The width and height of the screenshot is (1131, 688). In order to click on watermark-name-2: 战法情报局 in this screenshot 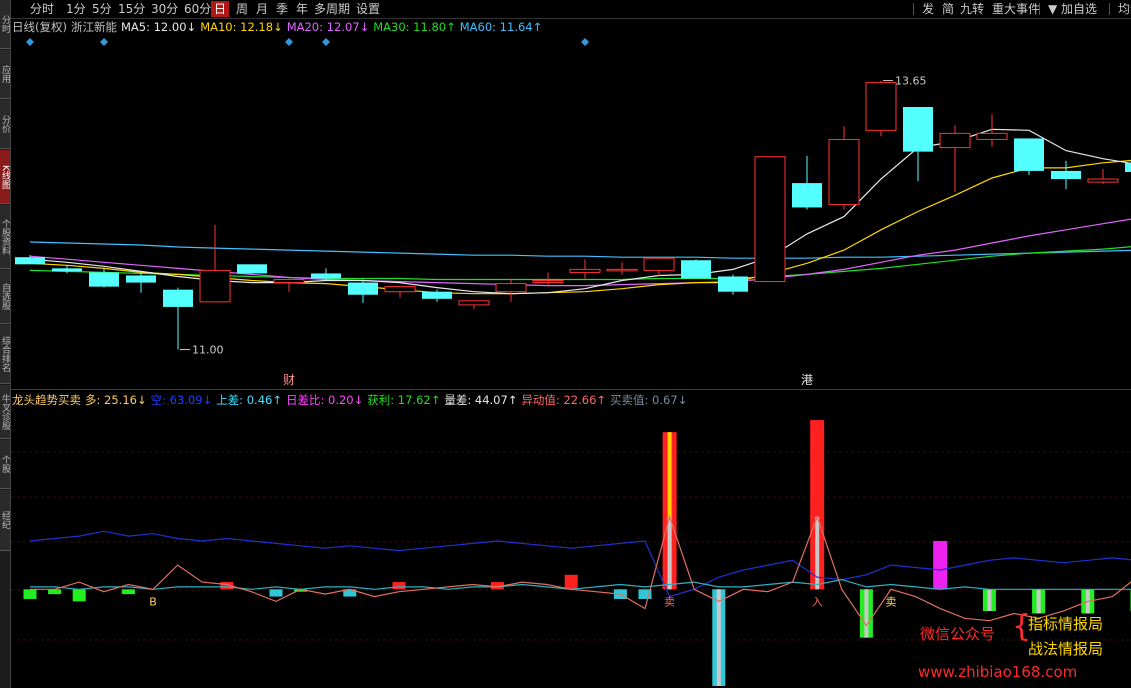, I will do `click(1066, 649)`.